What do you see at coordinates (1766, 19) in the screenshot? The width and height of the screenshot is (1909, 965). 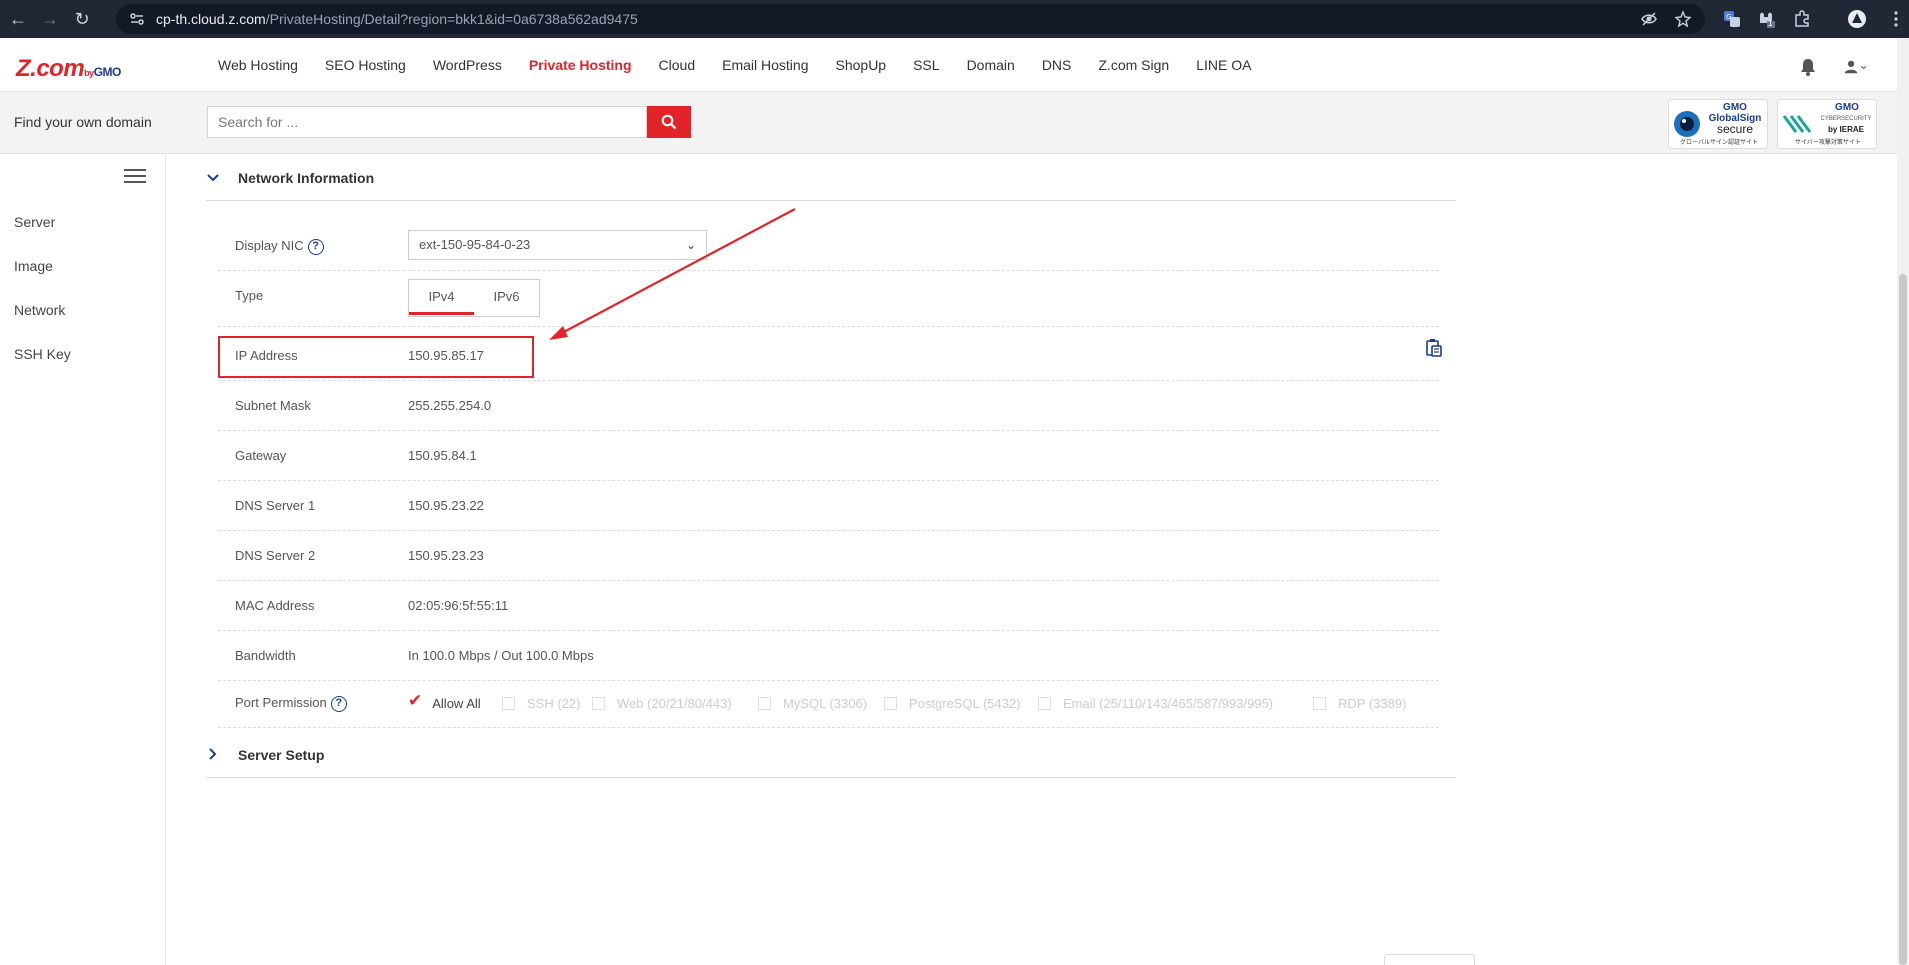 I see `extension-badge-icon: 1` at bounding box center [1766, 19].